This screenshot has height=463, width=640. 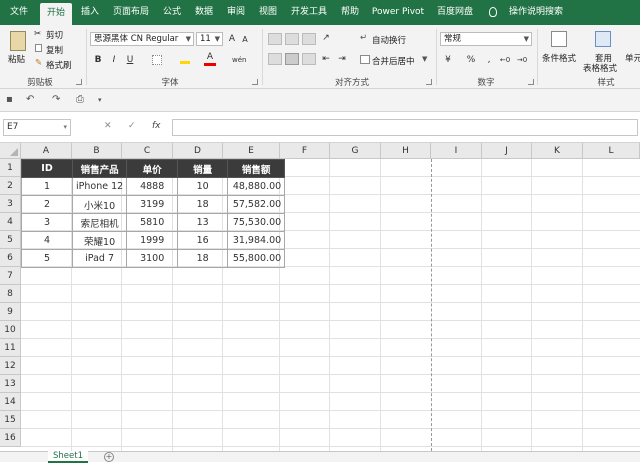 What do you see at coordinates (393, 61) in the screenshot?
I see `merge-center-button: 合并后居中` at bounding box center [393, 61].